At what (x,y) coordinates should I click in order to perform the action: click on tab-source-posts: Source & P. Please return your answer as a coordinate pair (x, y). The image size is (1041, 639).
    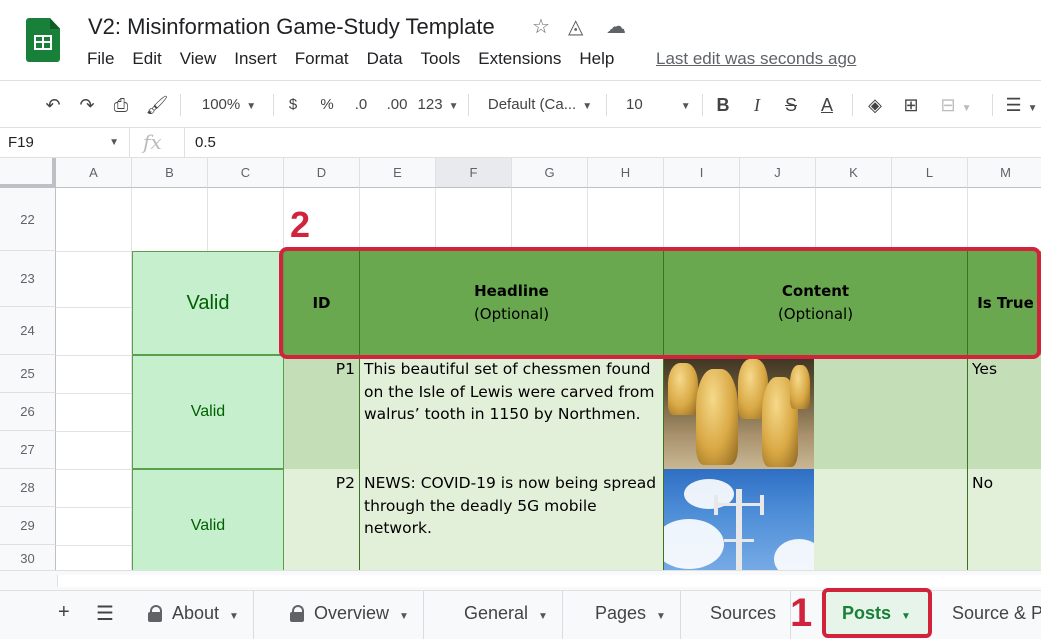
    Looking at the image, I should click on (989, 615).